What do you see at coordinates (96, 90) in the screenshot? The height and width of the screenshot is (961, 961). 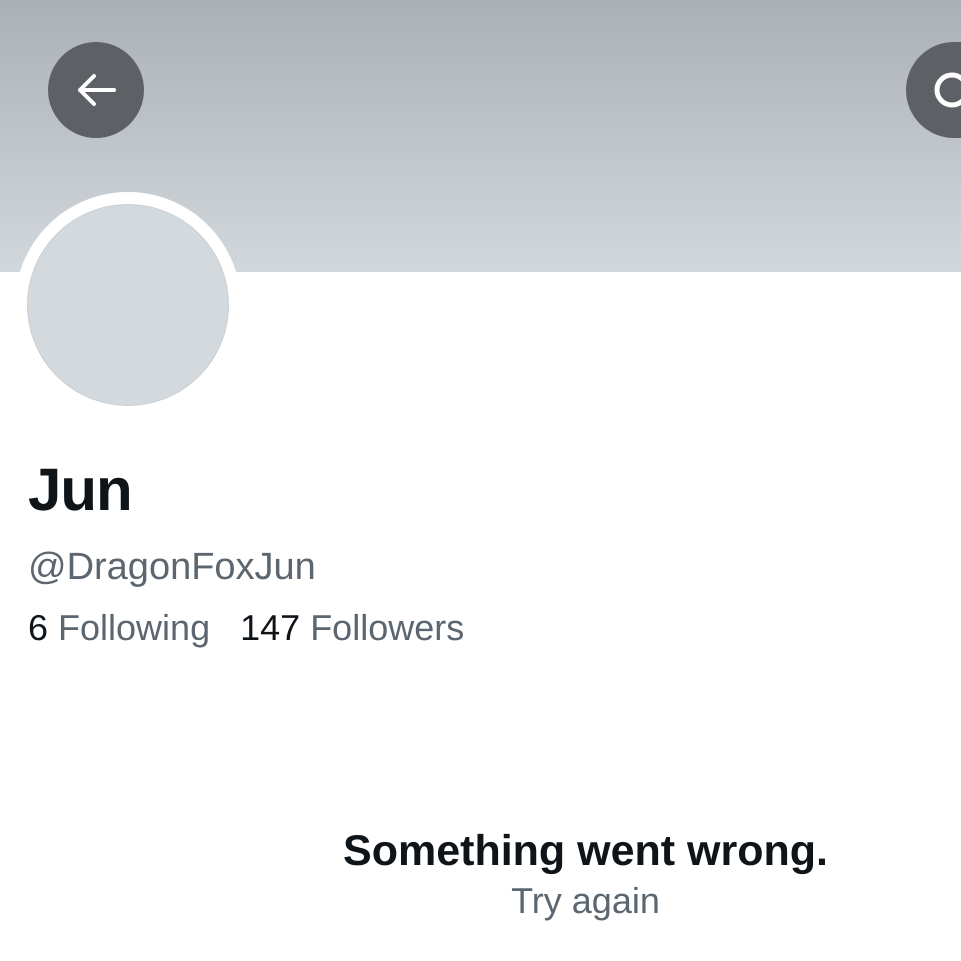 I see `back-arrow-icon` at bounding box center [96, 90].